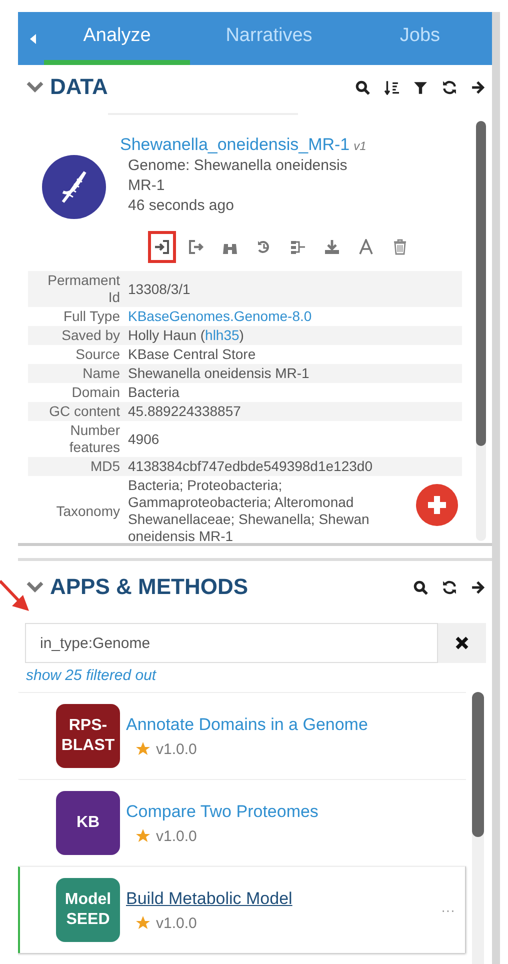 The height and width of the screenshot is (964, 508). I want to click on object-type: Genome: Shewanella oneidensis, so click(237, 166).